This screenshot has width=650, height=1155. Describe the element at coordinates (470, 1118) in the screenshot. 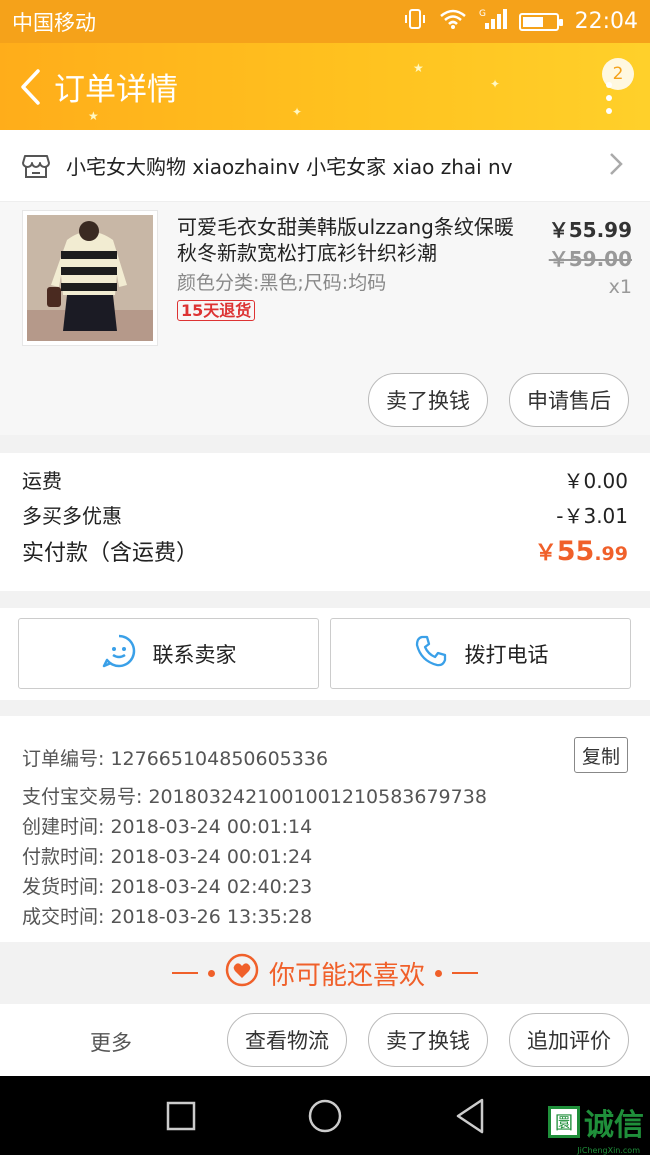

I see `back-nav-button` at that location.